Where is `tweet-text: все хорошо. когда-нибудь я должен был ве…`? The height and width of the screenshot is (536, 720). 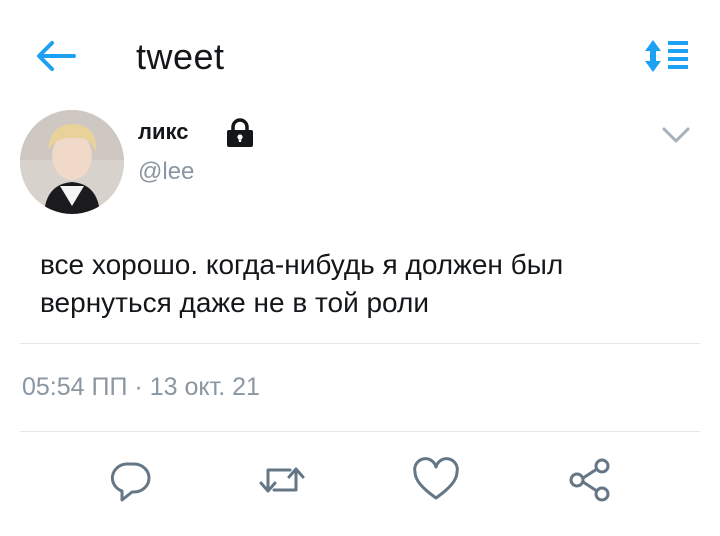 tweet-text: все хорошо. когда-нибудь я должен был ве… is located at coordinates (370, 284).